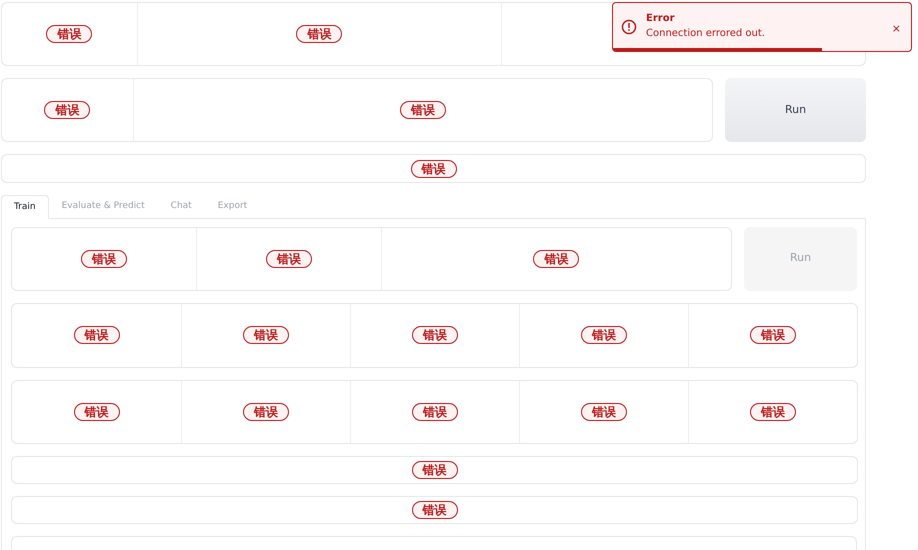  What do you see at coordinates (25, 206) in the screenshot?
I see `tab: Train` at bounding box center [25, 206].